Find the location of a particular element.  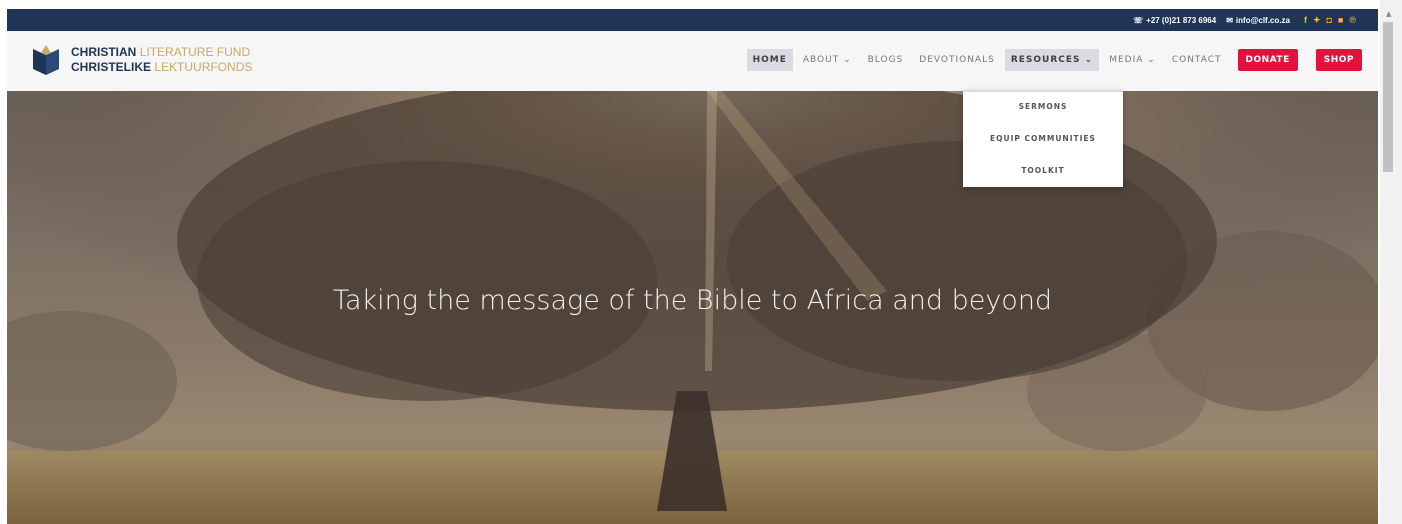

youtube-icon: ■ is located at coordinates (1340, 20).